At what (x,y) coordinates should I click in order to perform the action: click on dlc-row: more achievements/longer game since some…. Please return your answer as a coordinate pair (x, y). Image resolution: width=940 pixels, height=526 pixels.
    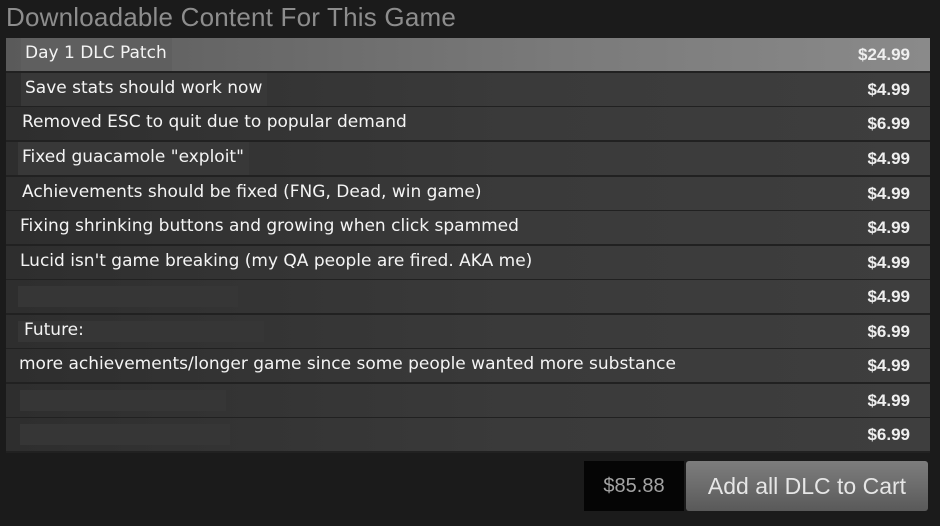
    Looking at the image, I should click on (468, 365).